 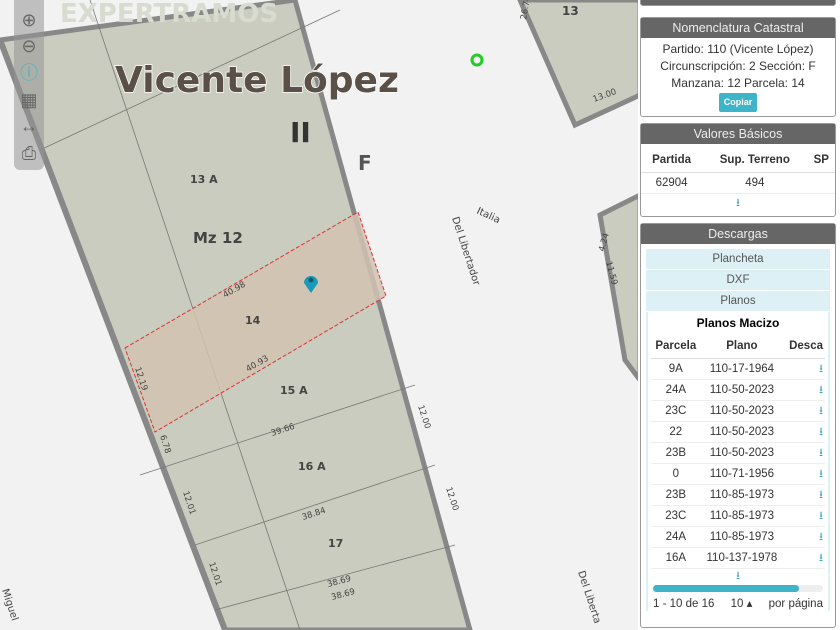 What do you see at coordinates (821, 183) in the screenshot?
I see `sp-value` at bounding box center [821, 183].